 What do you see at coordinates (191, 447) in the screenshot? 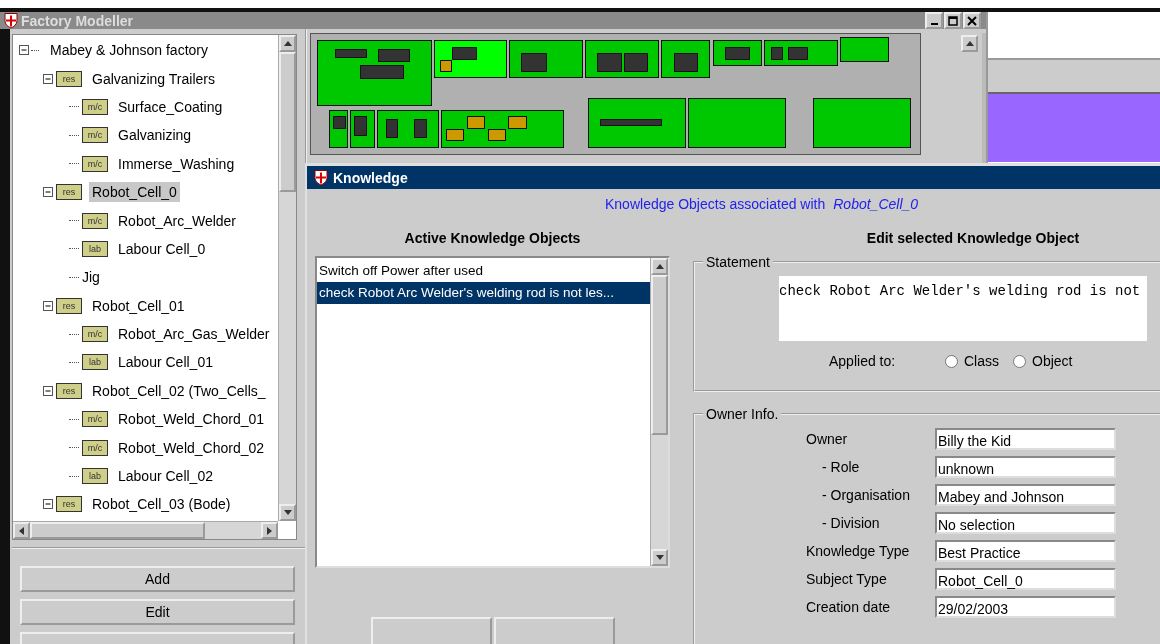
I see `tree-item: Robot_Weld_Chord_02` at bounding box center [191, 447].